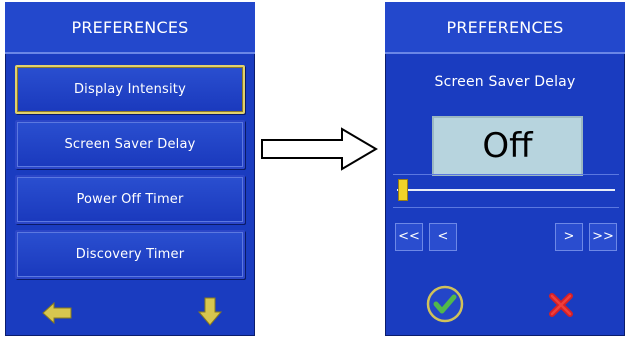  I want to click on fast-back-button: <<, so click(409, 237).